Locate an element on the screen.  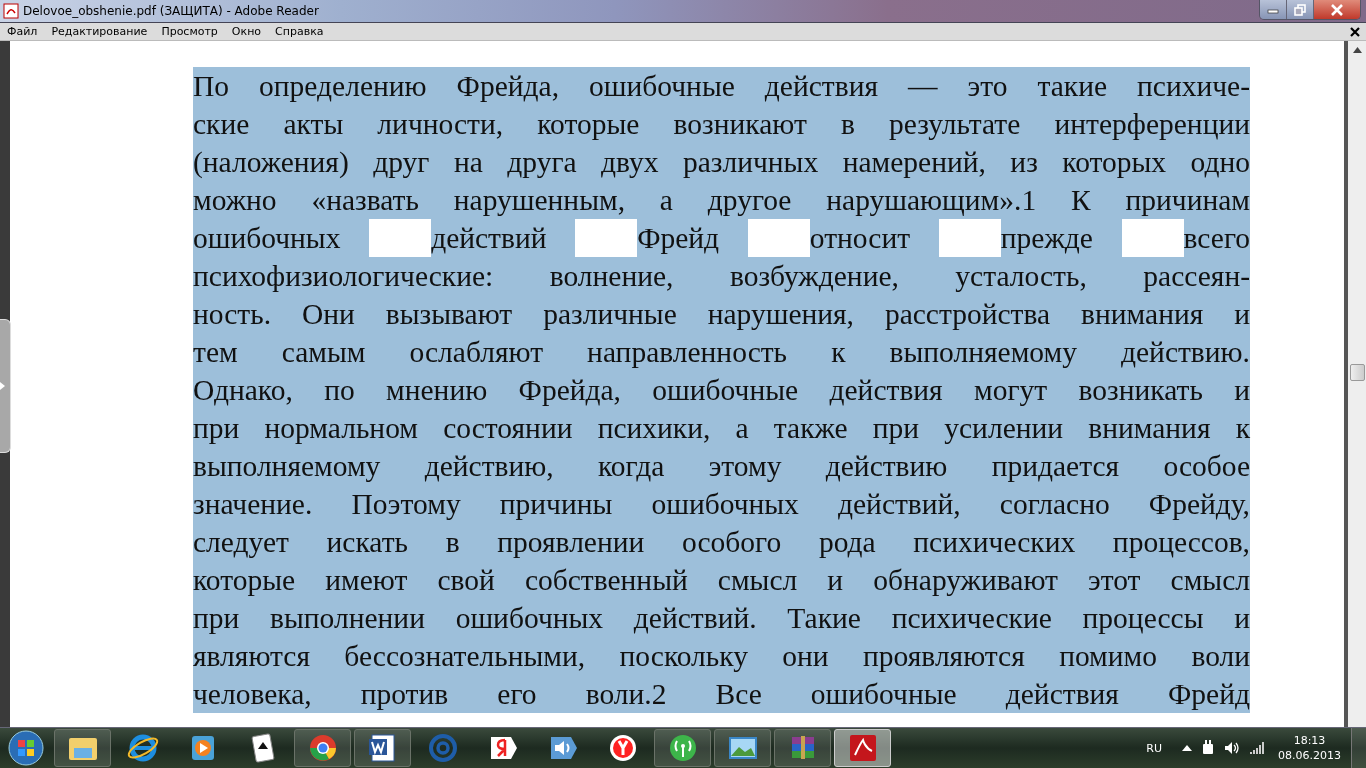
expand-arrow-icon is located at coordinates (2, 386).